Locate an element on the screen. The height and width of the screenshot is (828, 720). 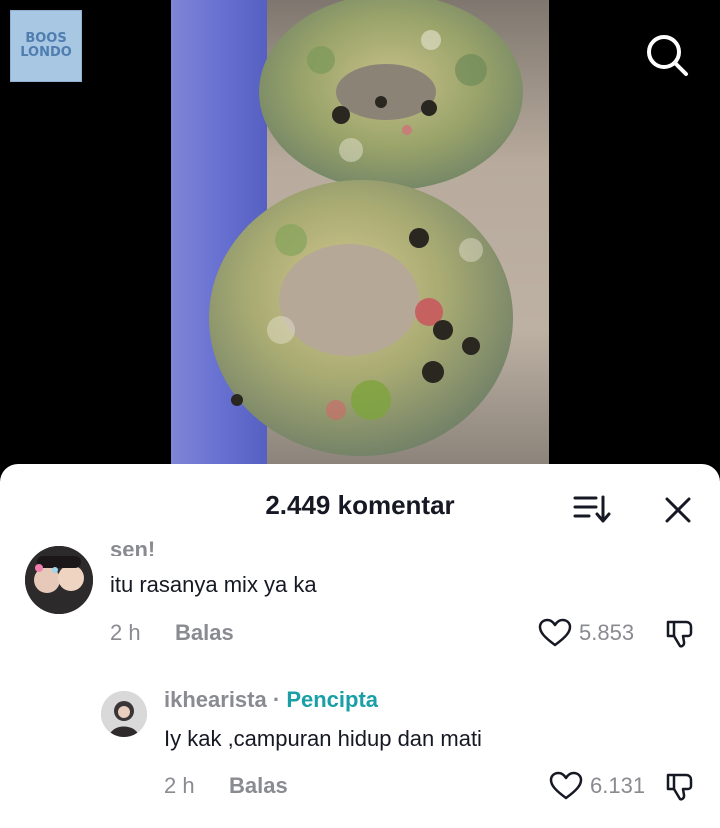
channel-logo-text: BOOS LONDO is located at coordinates (46, 45).